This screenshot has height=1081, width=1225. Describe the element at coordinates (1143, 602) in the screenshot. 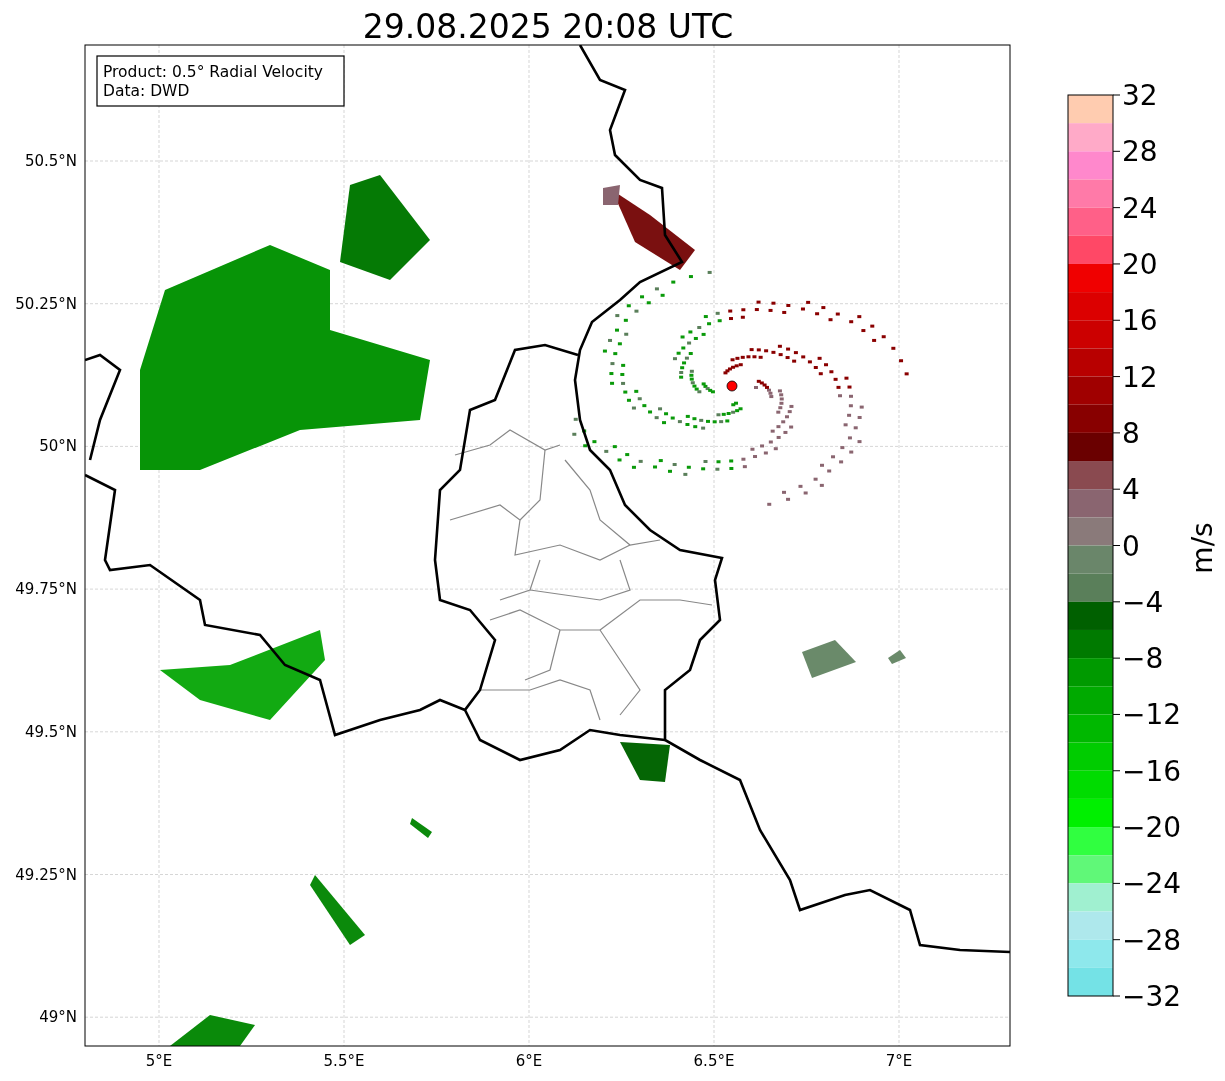

I see `colorbar-tick-label: −4` at that location.